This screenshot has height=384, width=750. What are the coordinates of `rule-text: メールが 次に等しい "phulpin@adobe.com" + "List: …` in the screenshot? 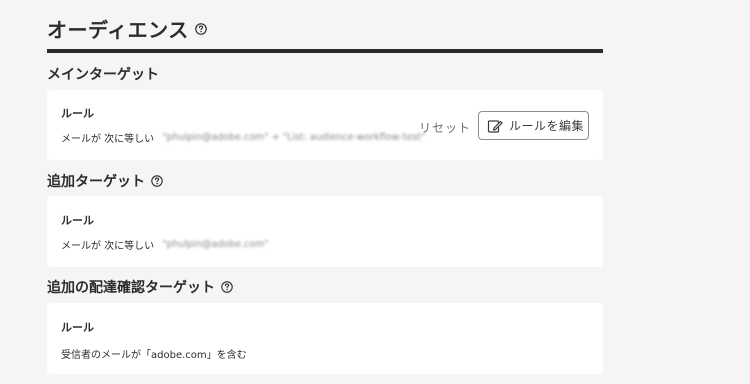 It's located at (243, 137).